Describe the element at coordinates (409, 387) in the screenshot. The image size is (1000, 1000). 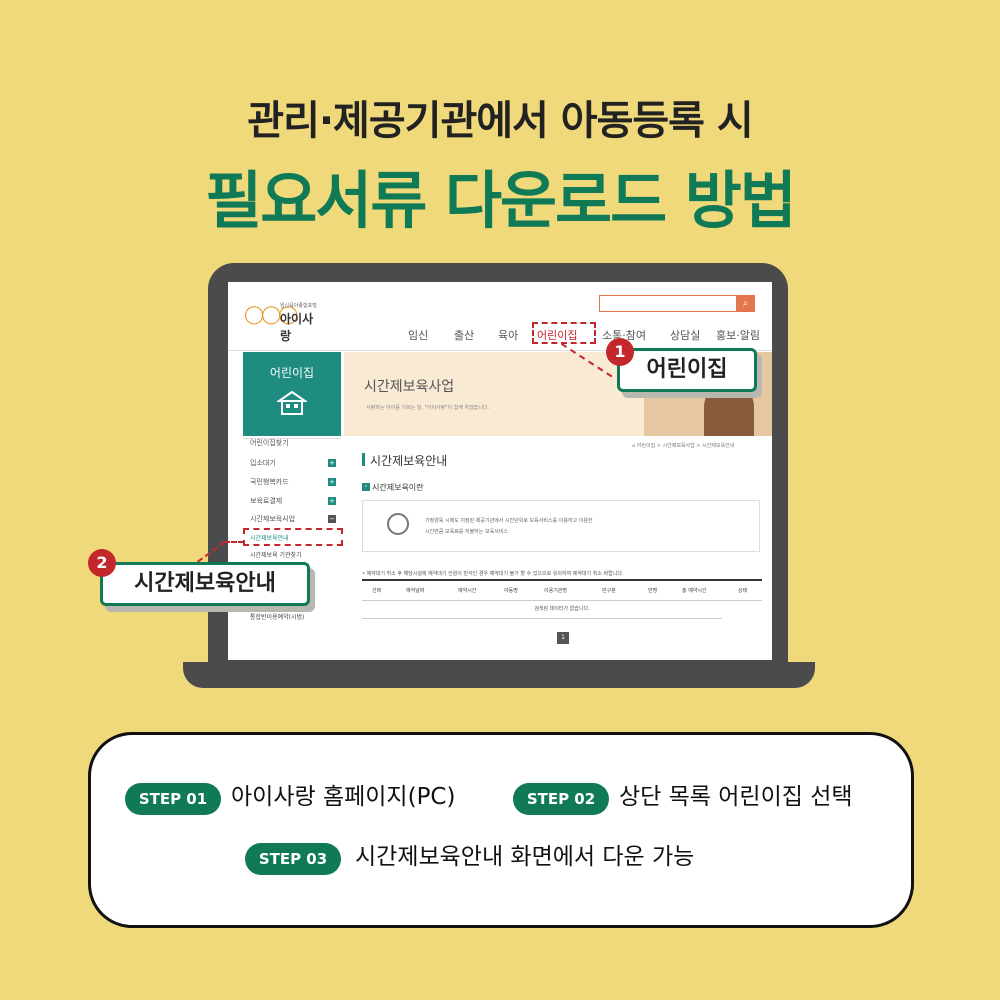
I see `banner-title: 시간제보육사업` at that location.